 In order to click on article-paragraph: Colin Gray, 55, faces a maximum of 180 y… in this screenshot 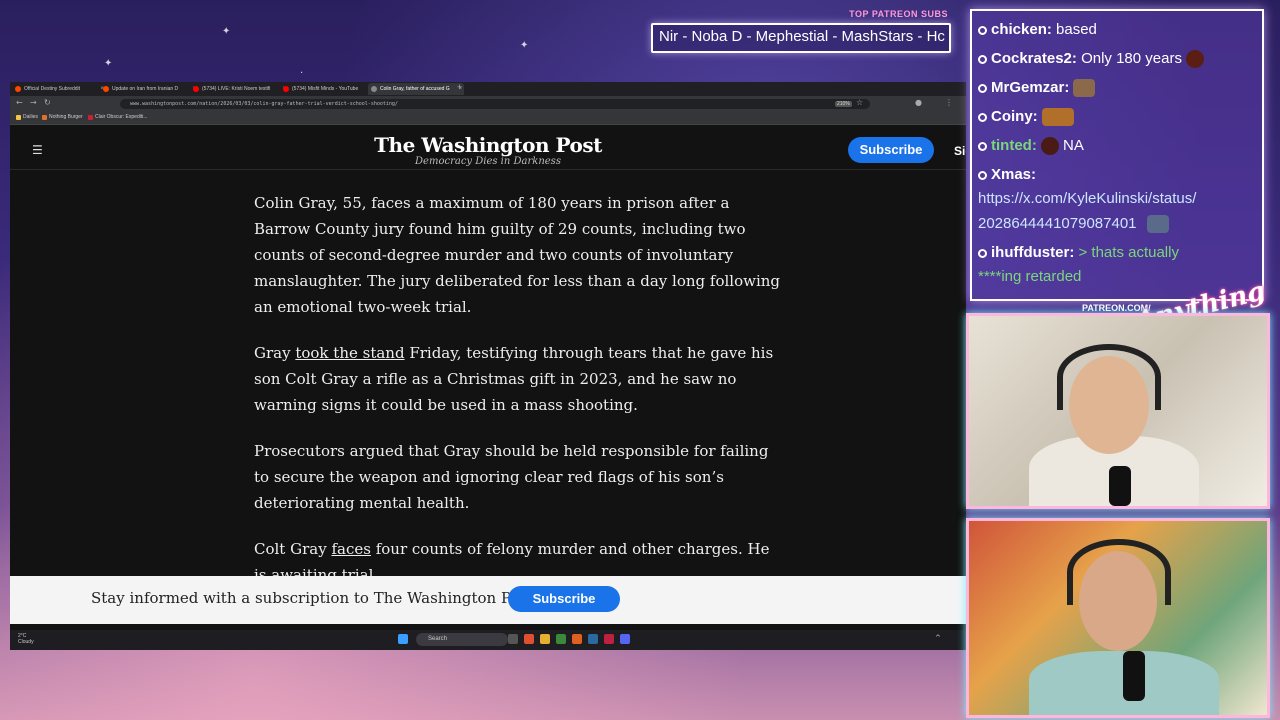, I will do `click(517, 255)`.